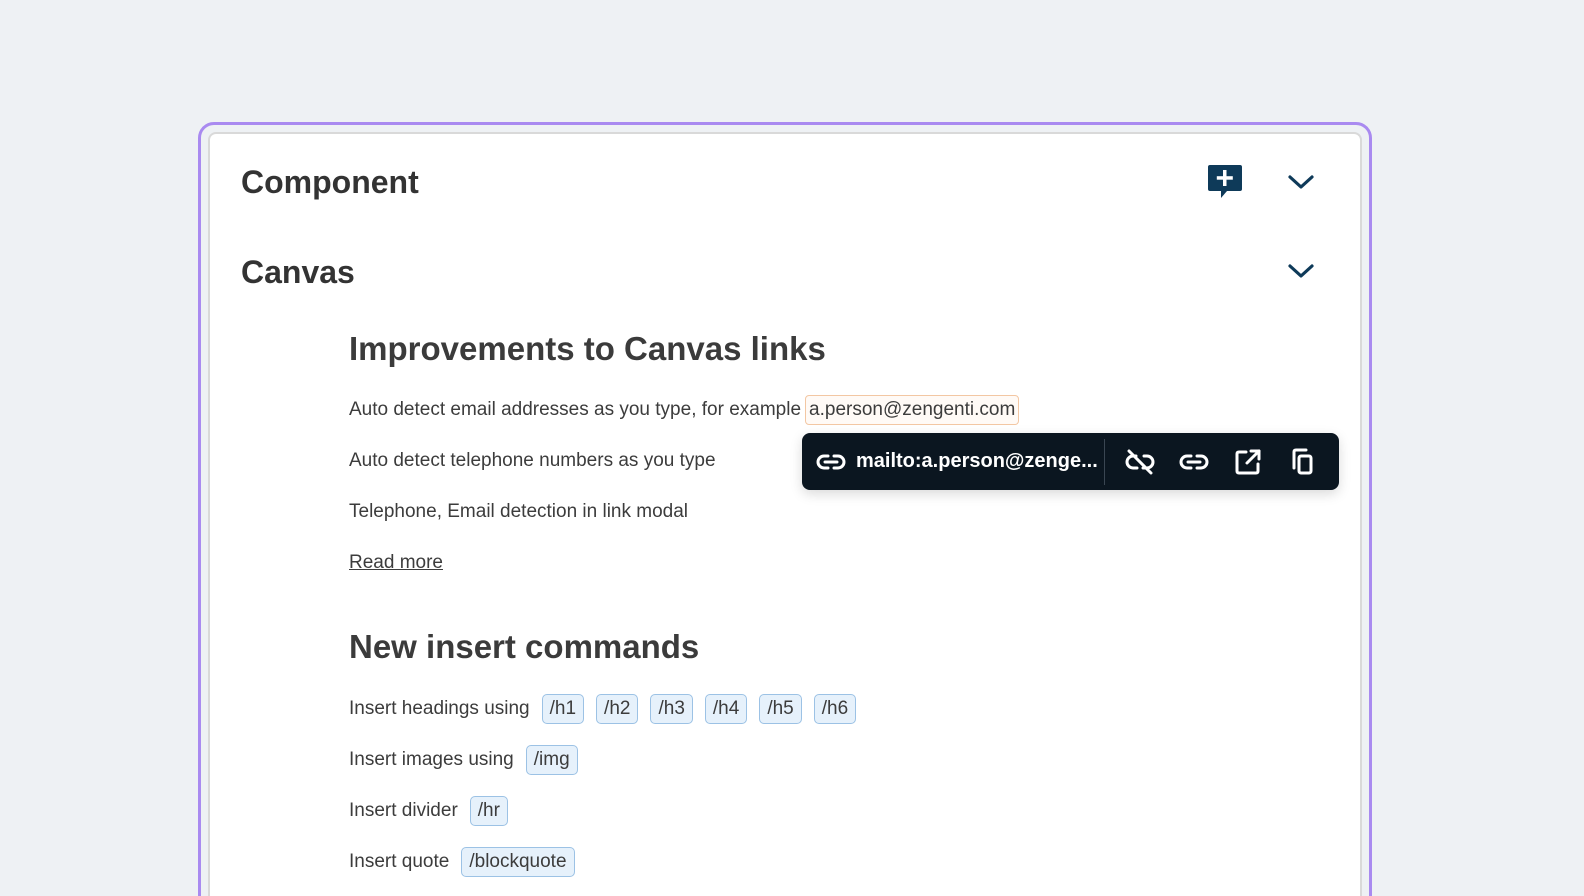 This screenshot has height=896, width=1584. Describe the element at coordinates (671, 709) in the screenshot. I see `command-tag-h3: /h3` at that location.